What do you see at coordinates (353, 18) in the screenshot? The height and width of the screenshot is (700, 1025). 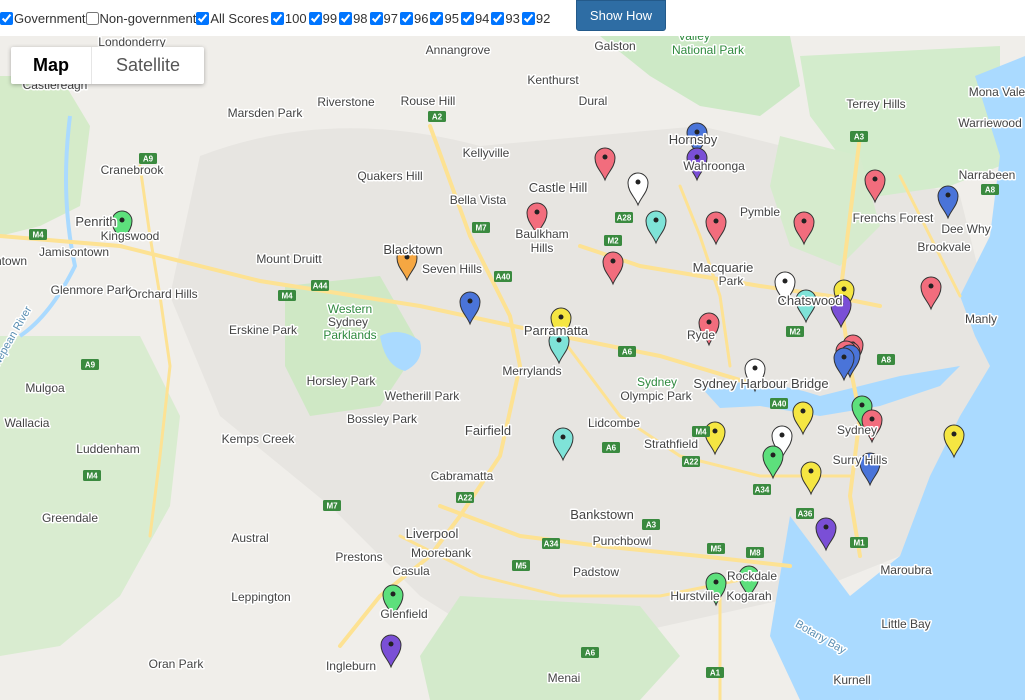 I see `filter-score-98: 98` at bounding box center [353, 18].